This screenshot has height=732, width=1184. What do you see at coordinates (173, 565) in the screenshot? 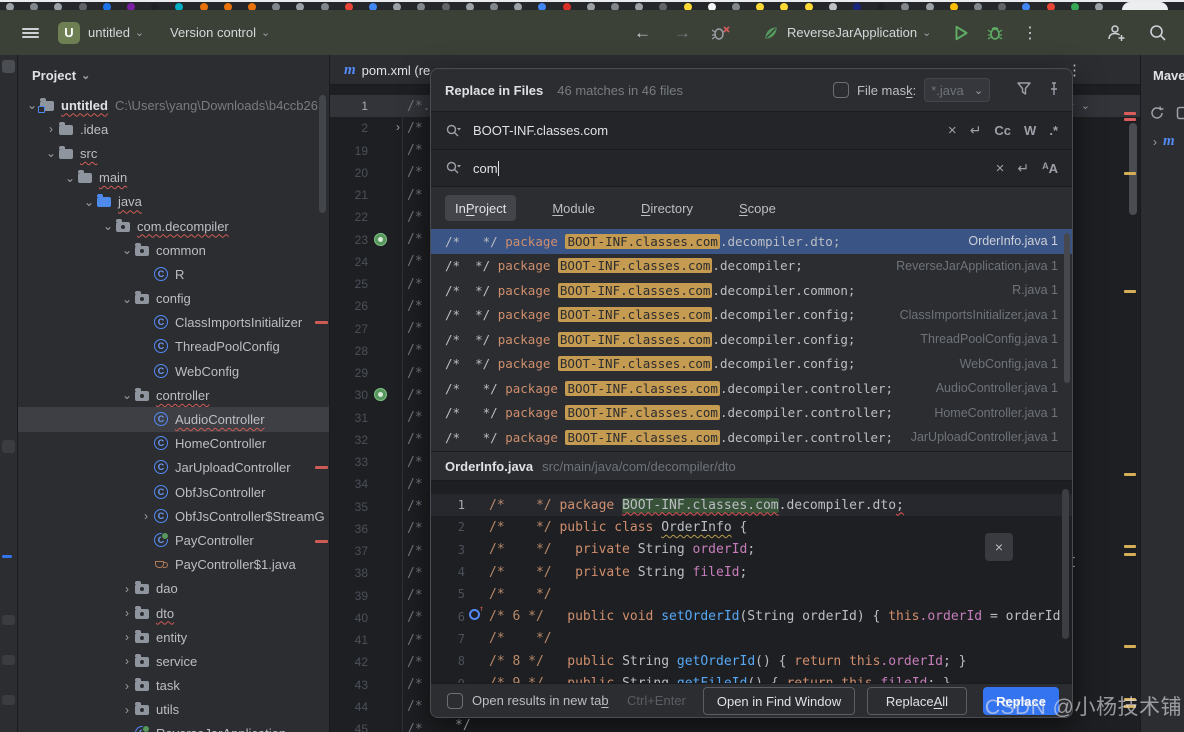
I see `tree-row: PayController$1.java` at bounding box center [173, 565].